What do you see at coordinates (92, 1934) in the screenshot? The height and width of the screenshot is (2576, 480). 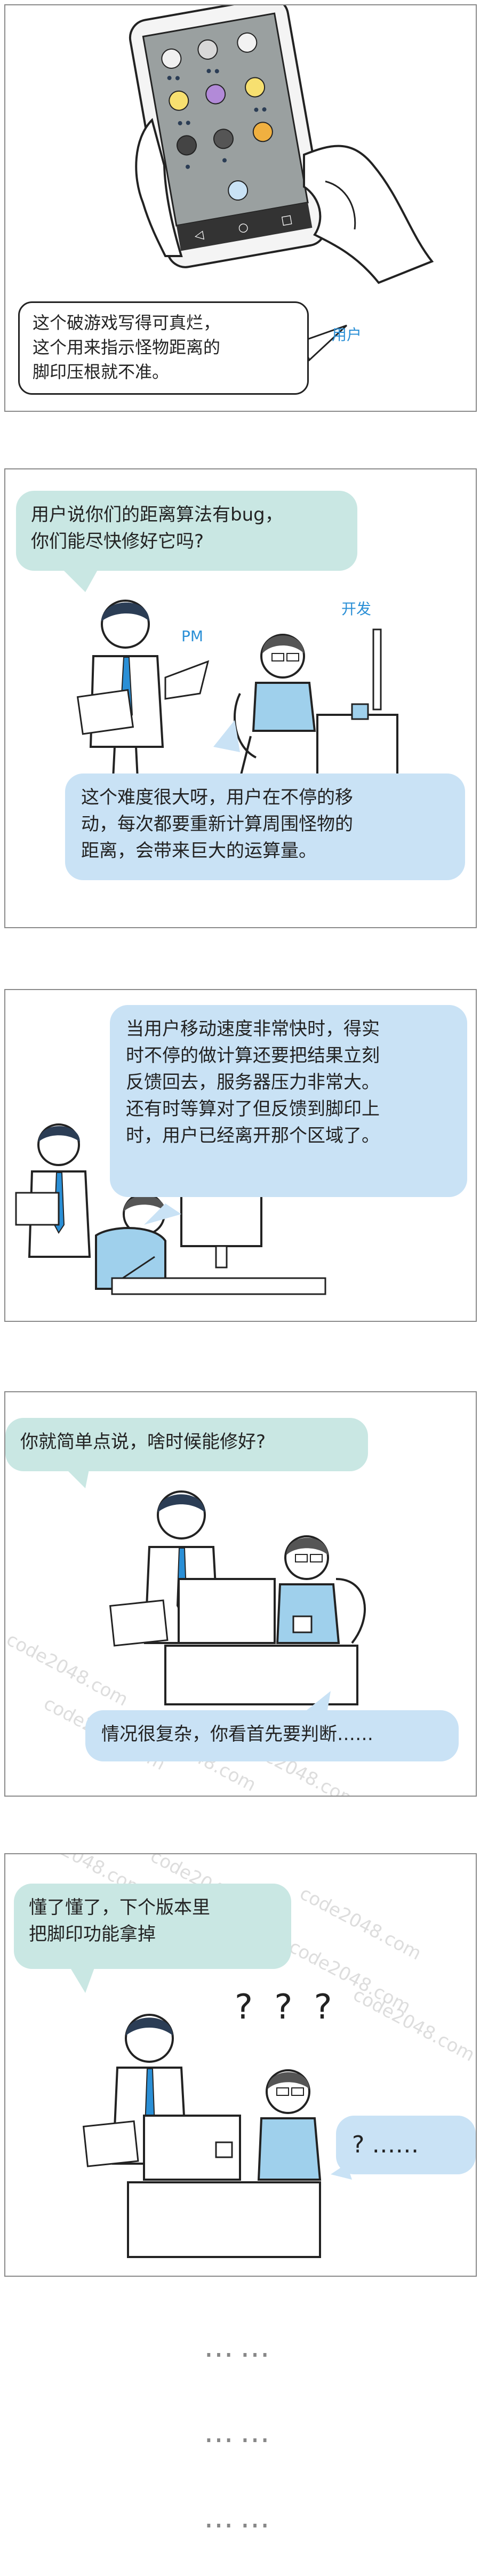 I see `pm-decision-line: 把脚印功能拿掉` at bounding box center [92, 1934].